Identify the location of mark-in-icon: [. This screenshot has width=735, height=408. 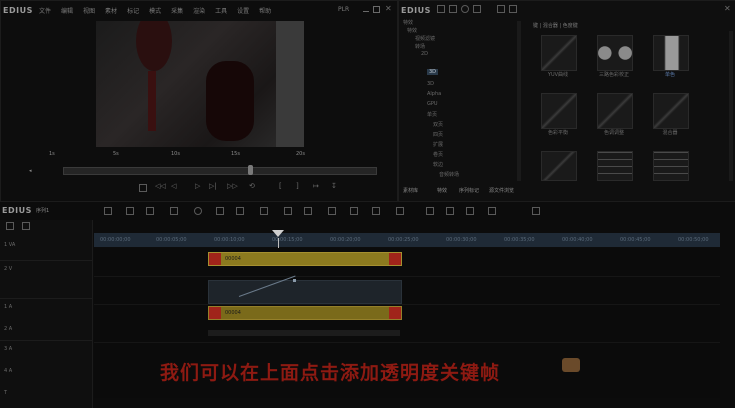
(280, 186).